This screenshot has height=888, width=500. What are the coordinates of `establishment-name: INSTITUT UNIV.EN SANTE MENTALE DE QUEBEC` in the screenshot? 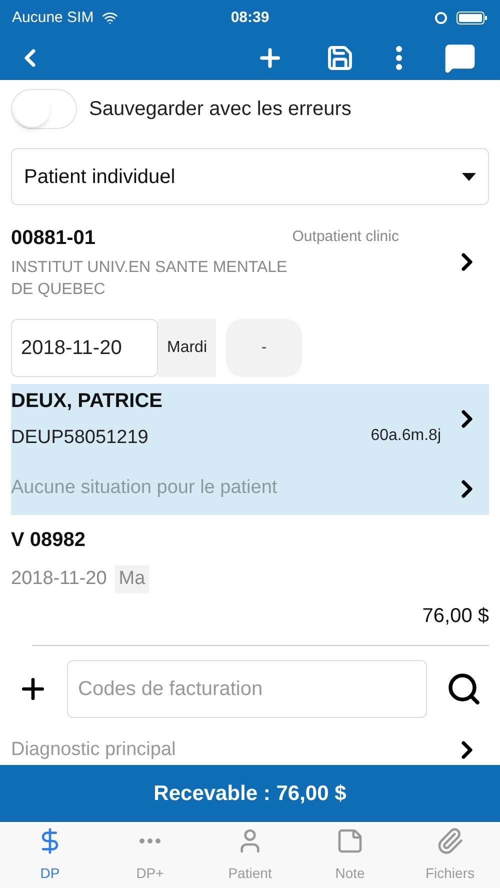 It's located at (149, 279).